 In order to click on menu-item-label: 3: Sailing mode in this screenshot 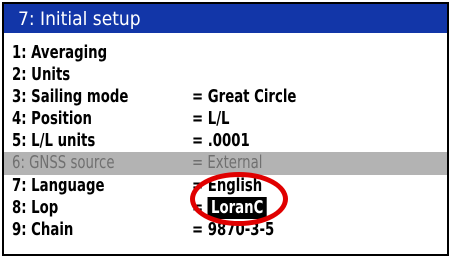, I will do `click(70, 97)`.